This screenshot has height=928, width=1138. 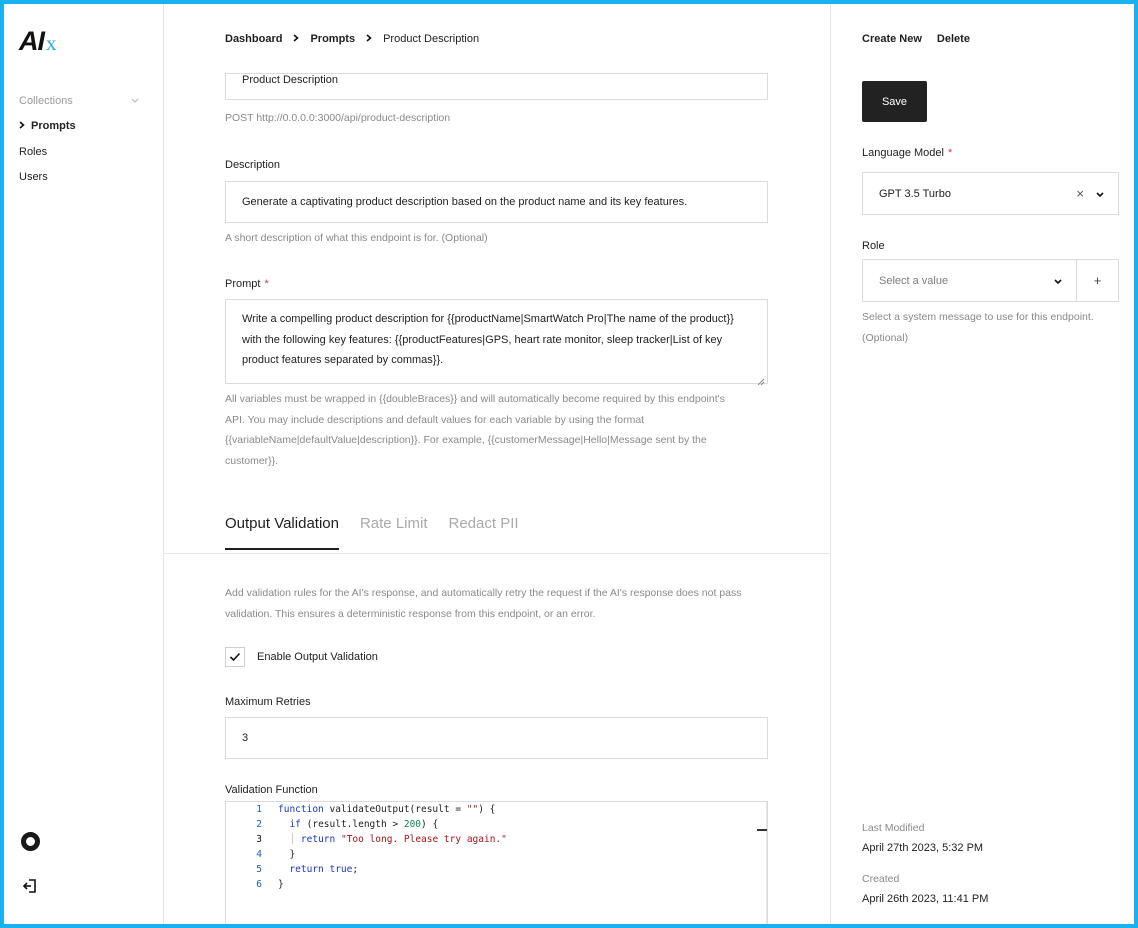 What do you see at coordinates (915, 193) in the screenshot?
I see `language-model-value: GPT 3.5 Turbo` at bounding box center [915, 193].